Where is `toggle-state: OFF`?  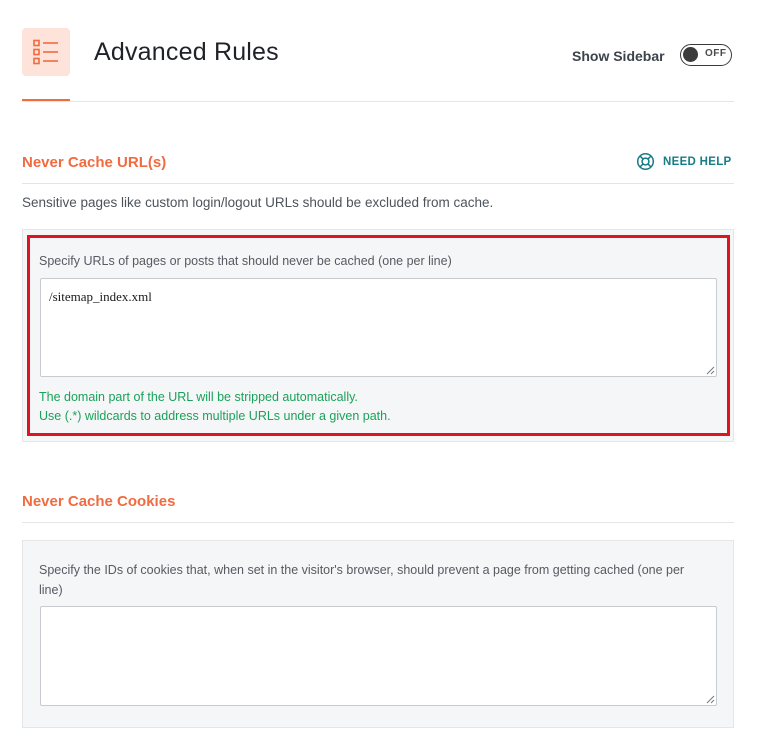 toggle-state: OFF is located at coordinates (716, 53).